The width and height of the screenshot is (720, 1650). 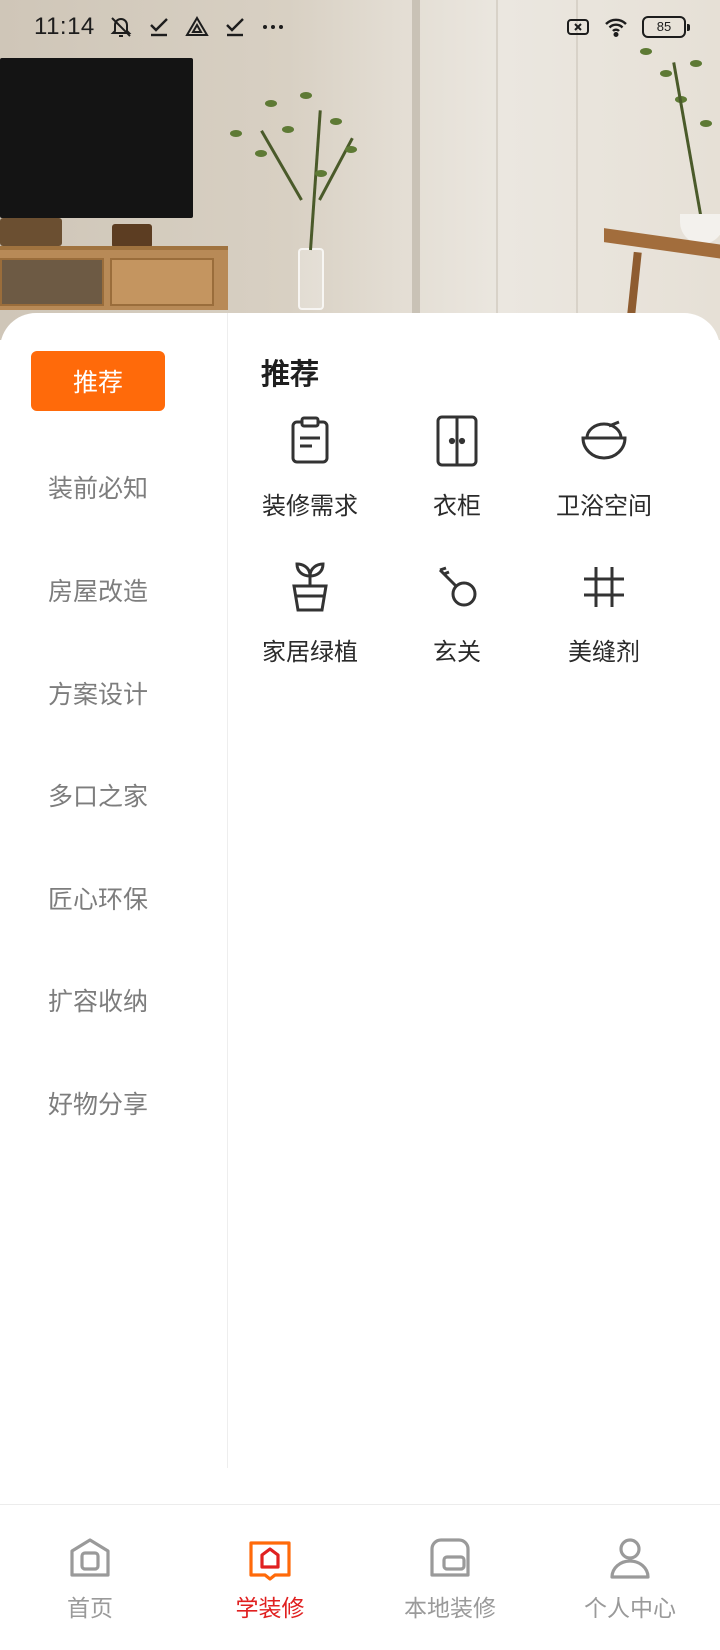 What do you see at coordinates (310, 587) in the screenshot?
I see `plant-icon` at bounding box center [310, 587].